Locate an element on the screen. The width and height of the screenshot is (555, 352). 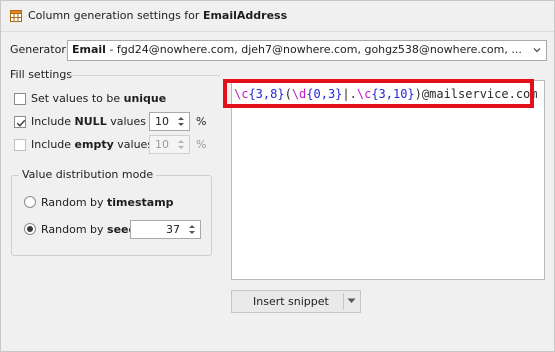
dialog-title-prefix: Column generation settings for is located at coordinates (115, 15).